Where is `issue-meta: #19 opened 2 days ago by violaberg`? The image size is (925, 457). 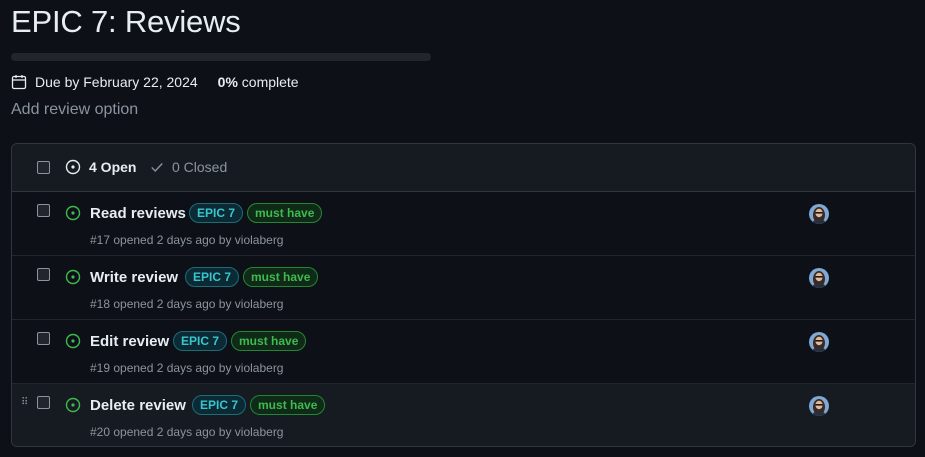 issue-meta: #19 opened 2 days ago by violaberg is located at coordinates (187, 368).